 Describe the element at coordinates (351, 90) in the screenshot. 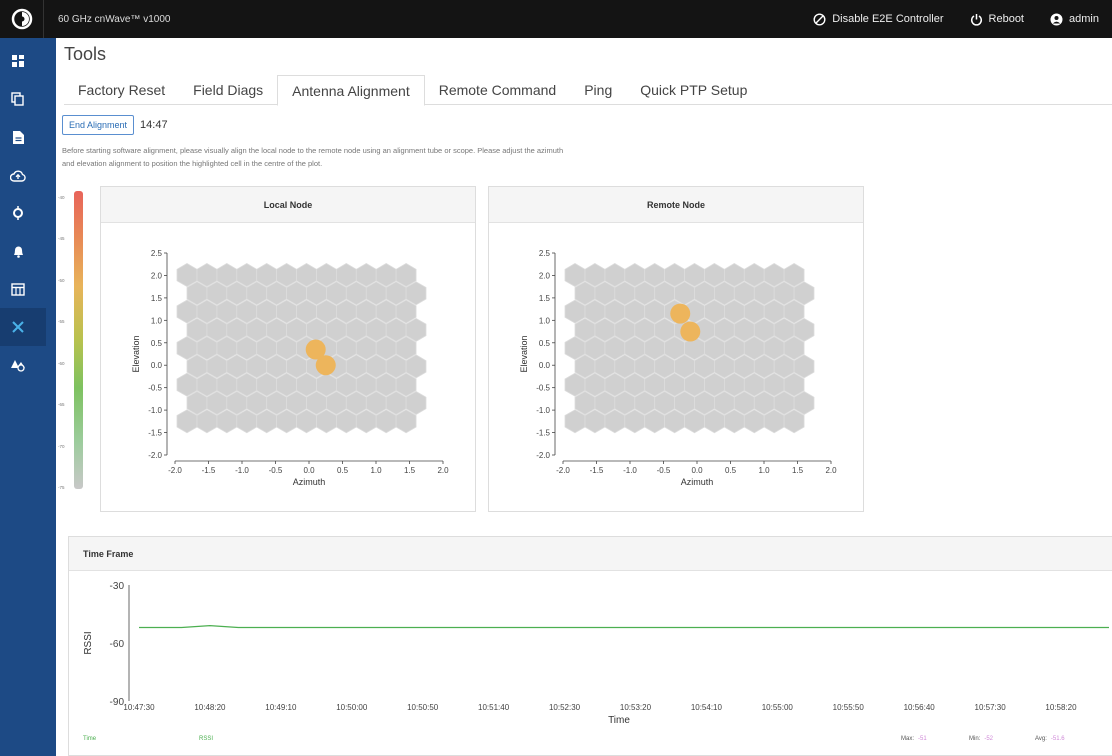

I see `tab-antenna-alignment: Antenna Alignment` at that location.